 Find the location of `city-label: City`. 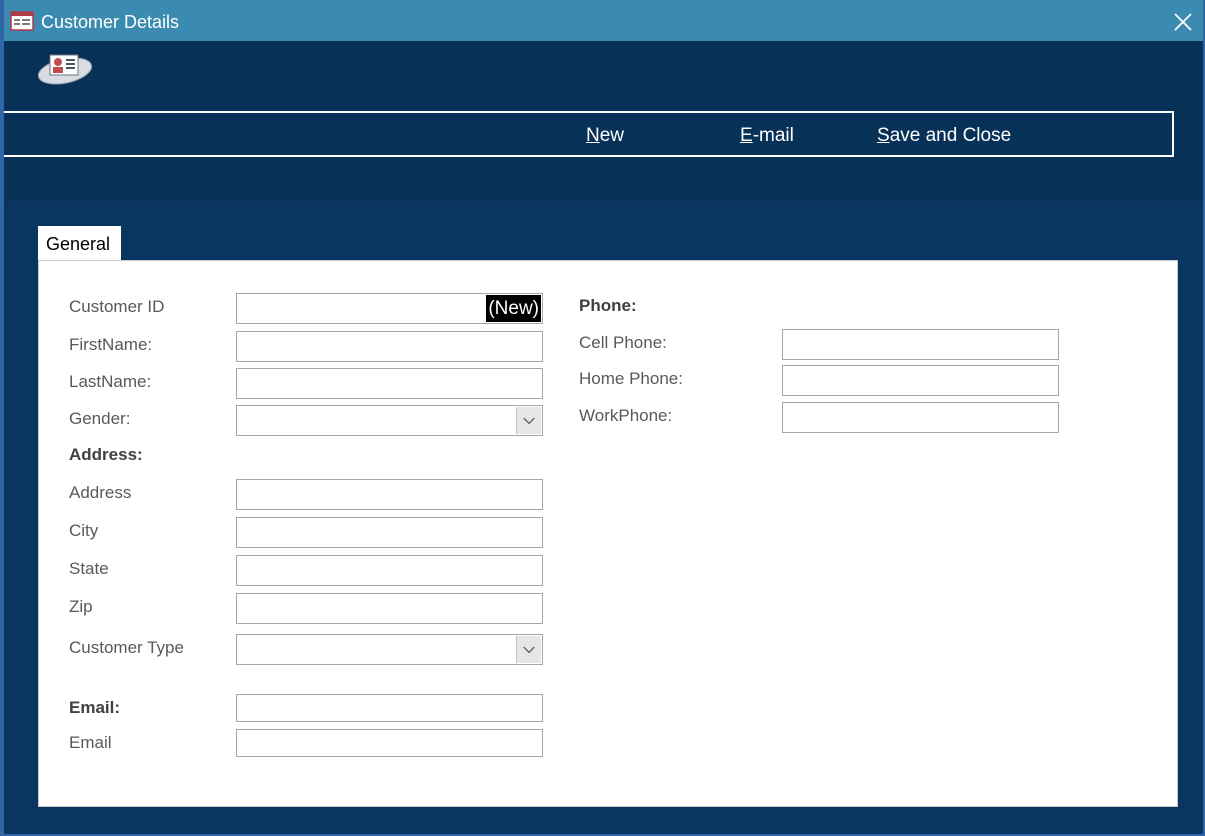

city-label: City is located at coordinates (84, 530).